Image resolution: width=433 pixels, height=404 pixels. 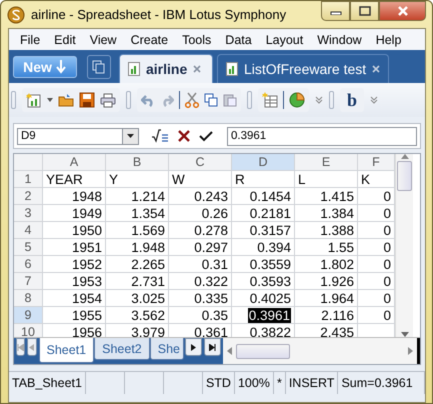 What do you see at coordinates (137, 264) in the screenshot?
I see `table-cell: 2.265` at bounding box center [137, 264].